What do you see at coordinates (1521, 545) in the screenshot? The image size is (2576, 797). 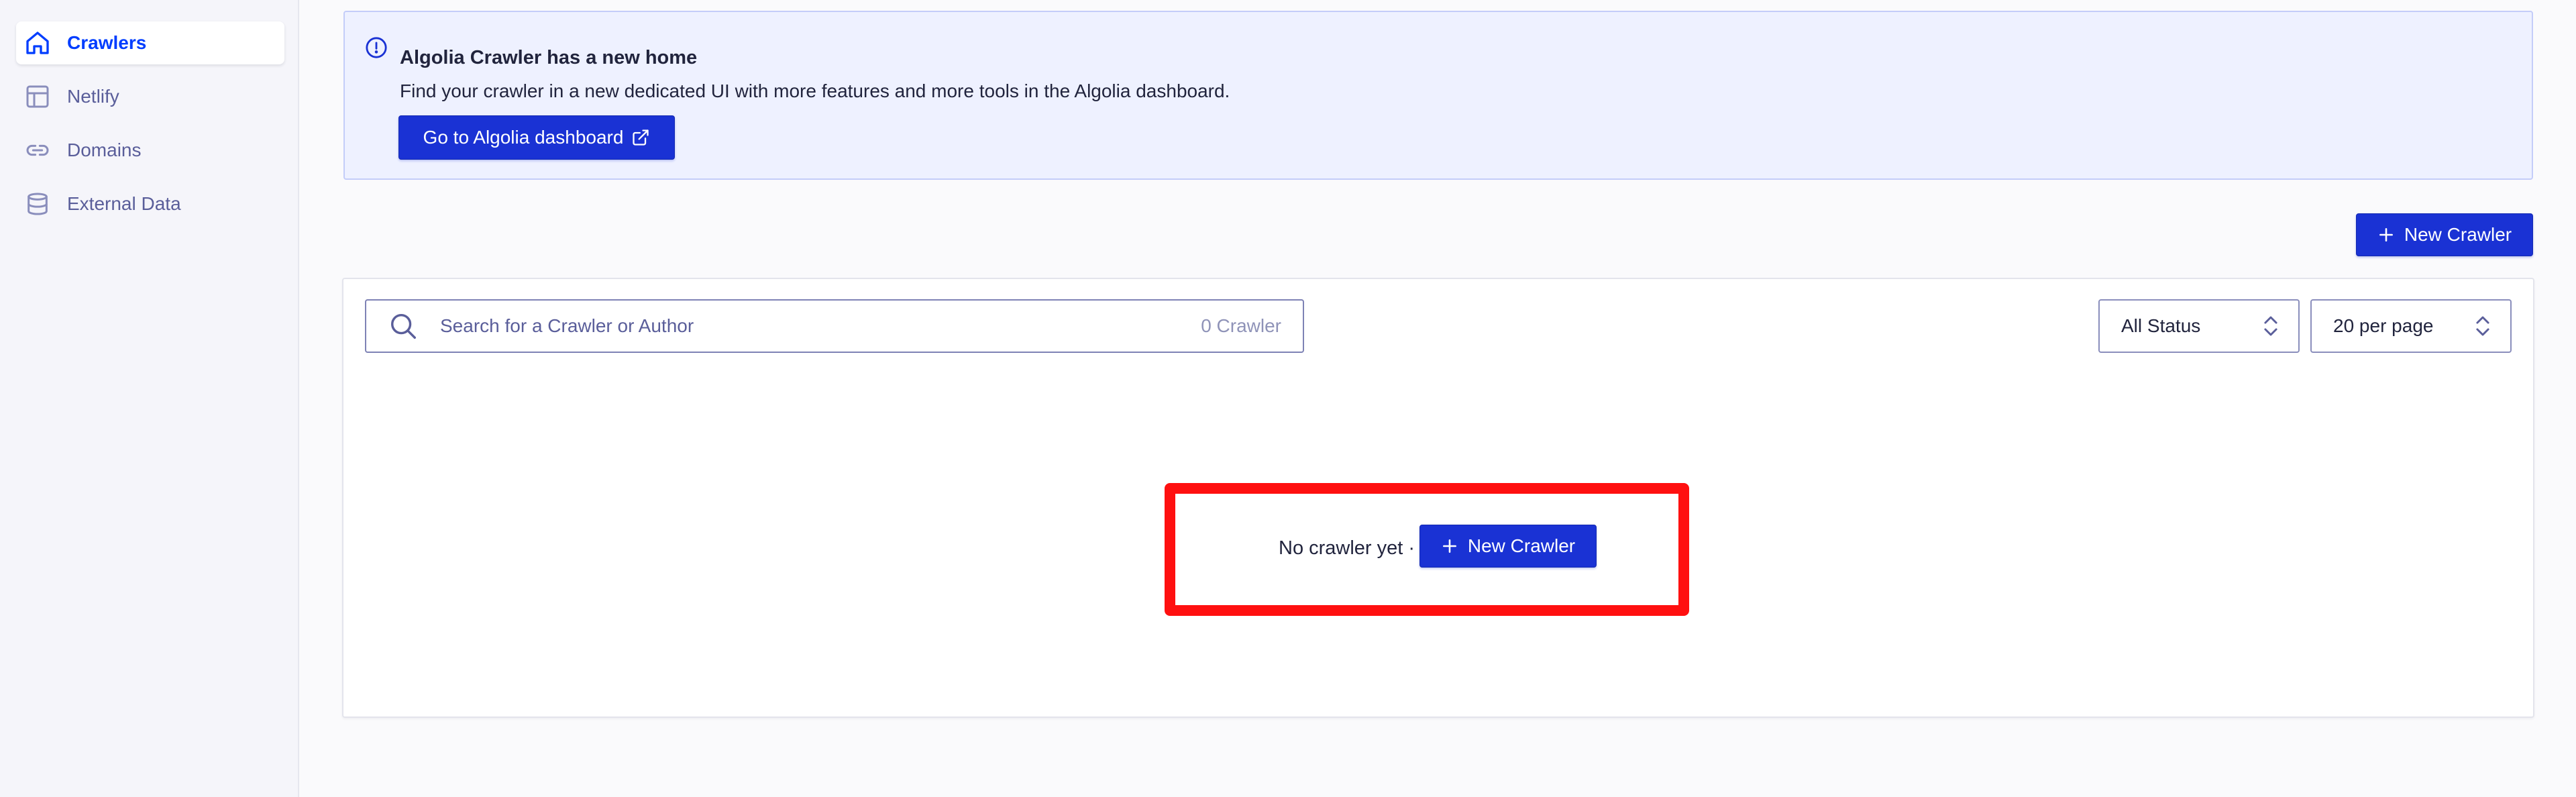 I see `empty-state-new-crawler-label: New Crawler` at bounding box center [1521, 545].